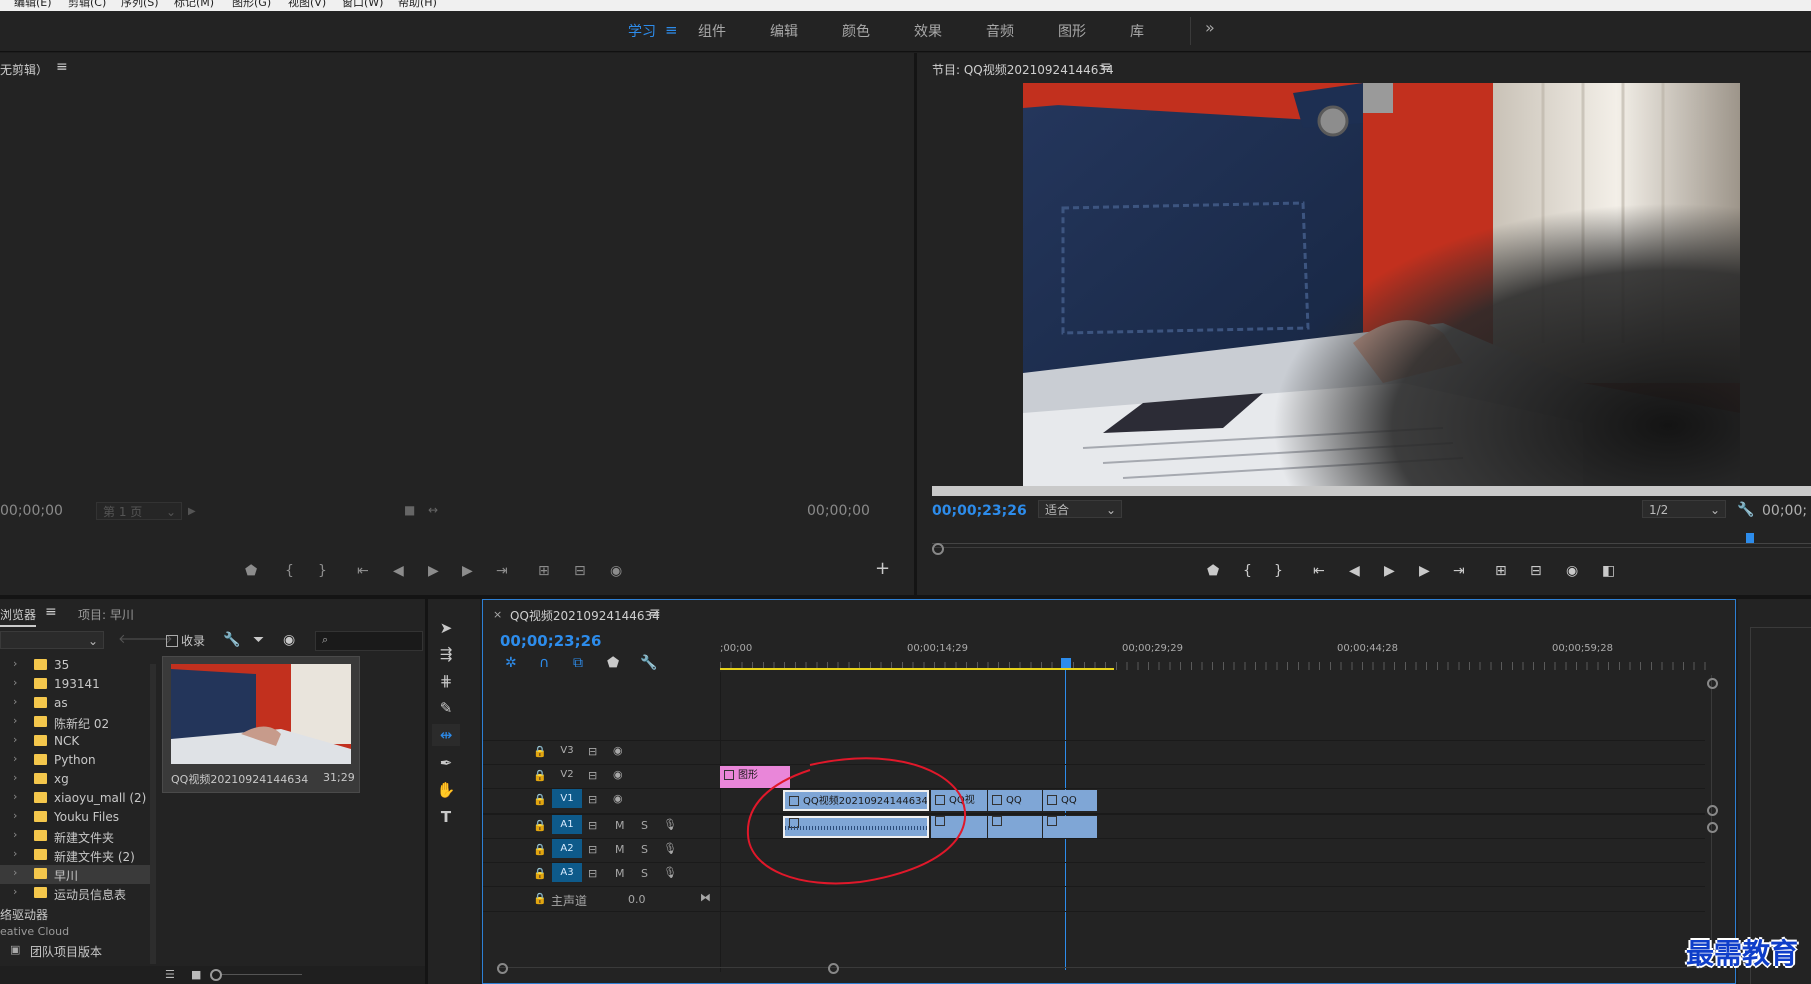 The height and width of the screenshot is (984, 1811). Describe the element at coordinates (705, 897) in the screenshot. I see `go-to-end-icon: ⧓` at that location.